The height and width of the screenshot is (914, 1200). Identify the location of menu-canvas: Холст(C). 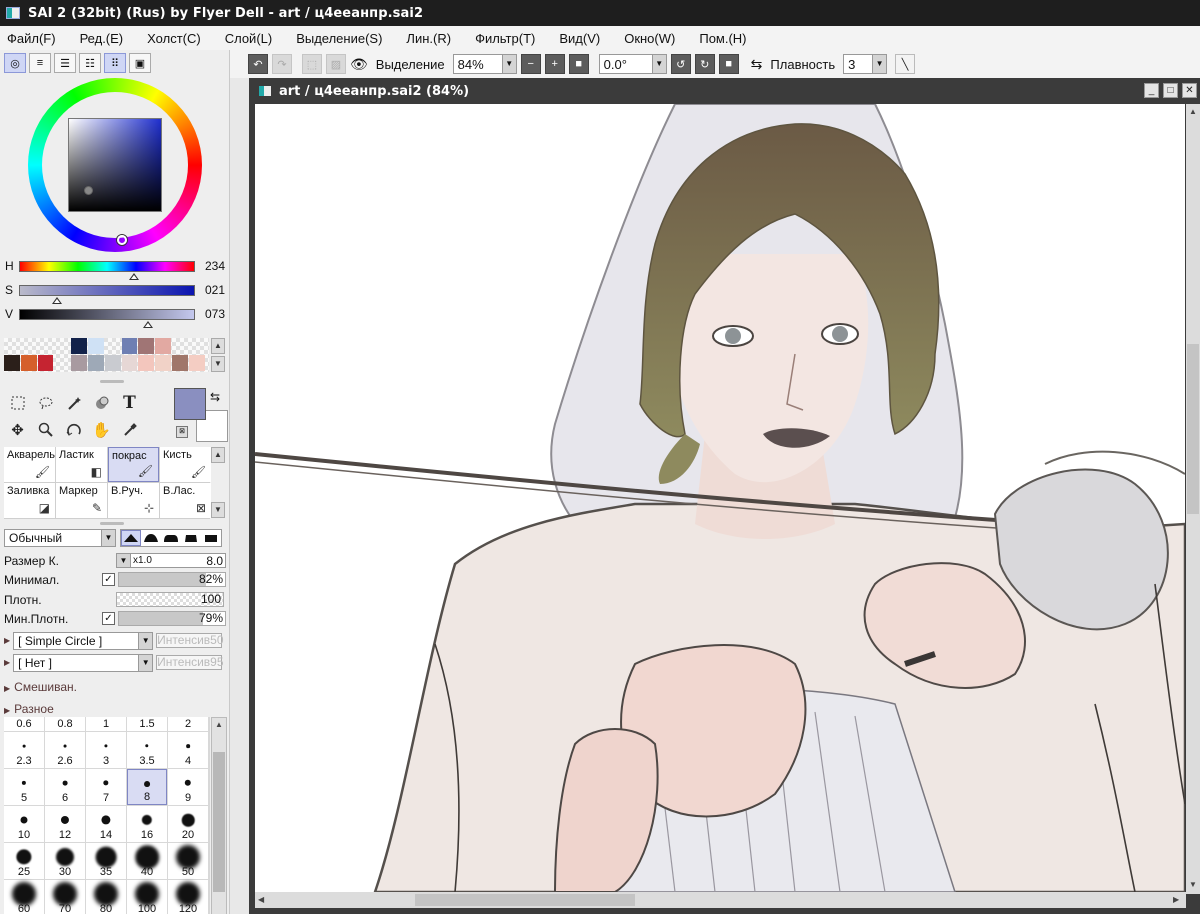
(174, 38).